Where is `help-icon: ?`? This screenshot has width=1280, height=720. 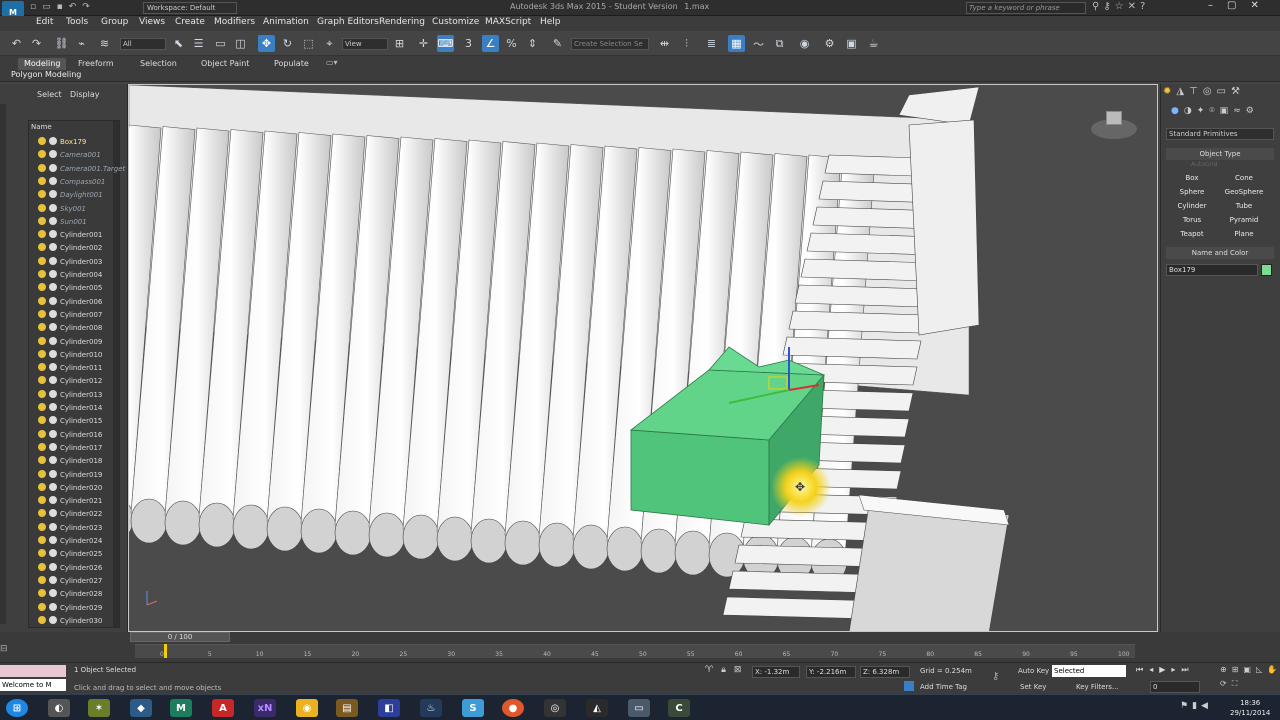
help-icon: ? is located at coordinates (1142, 6).